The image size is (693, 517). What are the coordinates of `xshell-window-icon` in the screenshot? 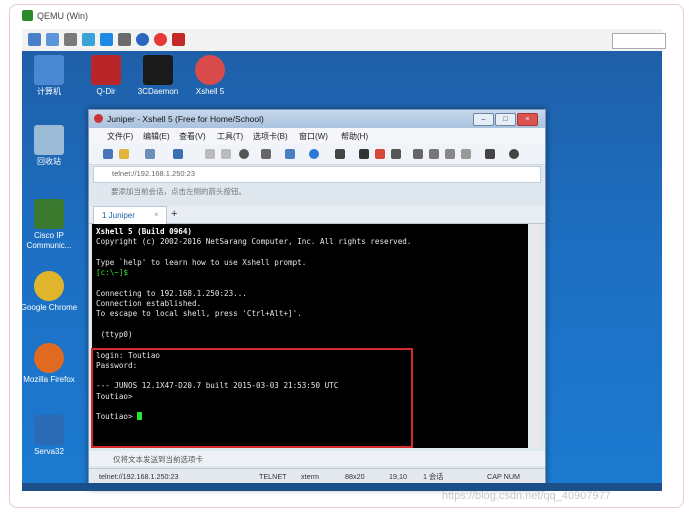 It's located at (98, 118).